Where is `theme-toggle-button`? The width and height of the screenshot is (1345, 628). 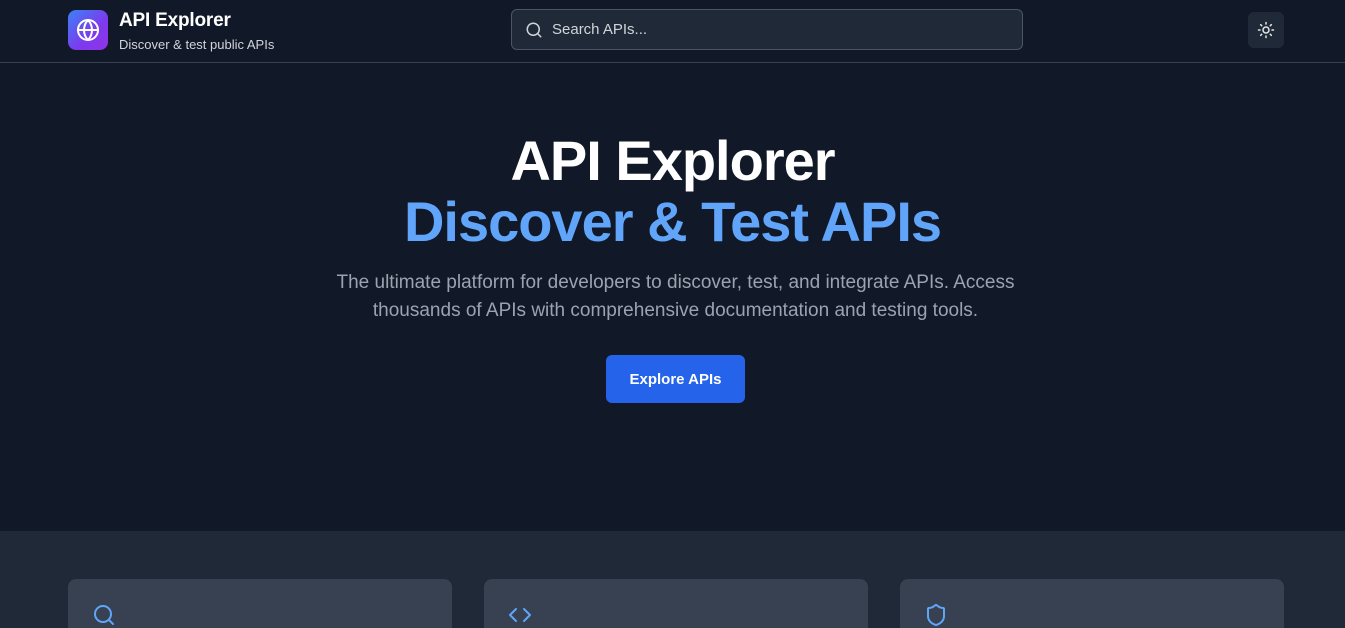
theme-toggle-button is located at coordinates (1266, 30).